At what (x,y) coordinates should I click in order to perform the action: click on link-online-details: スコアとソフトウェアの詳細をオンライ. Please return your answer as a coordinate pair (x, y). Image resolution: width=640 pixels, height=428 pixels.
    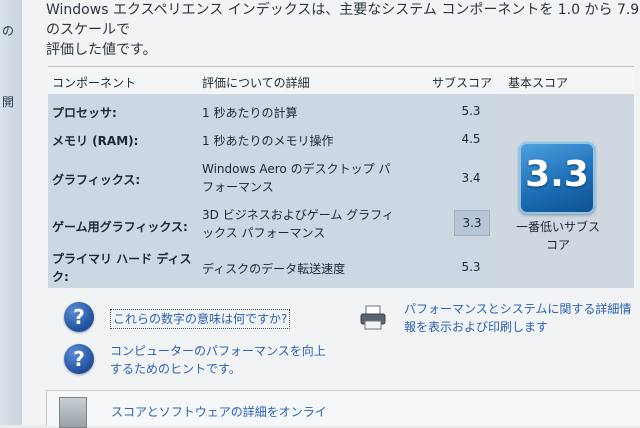
    Looking at the image, I should click on (219, 412).